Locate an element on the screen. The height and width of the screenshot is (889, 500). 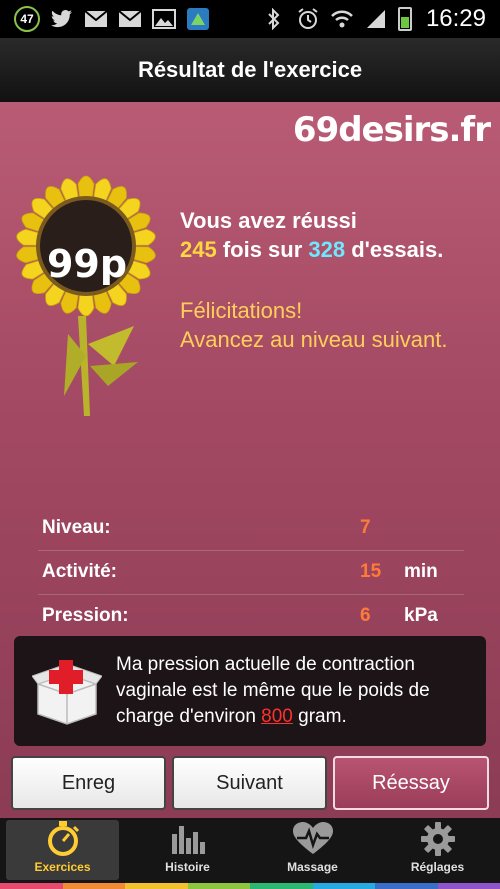
next-level-text: Avancez au niveau suivant. is located at coordinates (314, 339).